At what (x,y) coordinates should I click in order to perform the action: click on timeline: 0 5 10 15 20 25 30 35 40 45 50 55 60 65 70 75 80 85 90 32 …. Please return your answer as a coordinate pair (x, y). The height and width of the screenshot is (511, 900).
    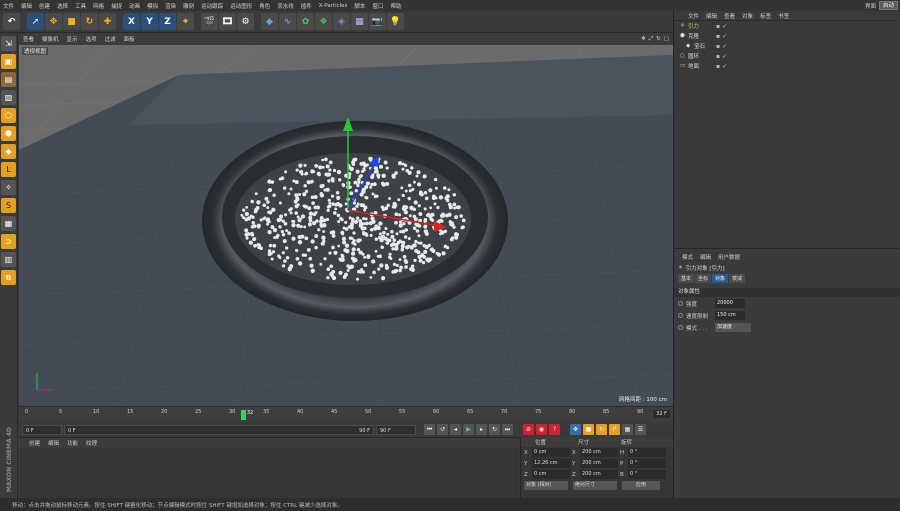
    Looking at the image, I should click on (346, 414).